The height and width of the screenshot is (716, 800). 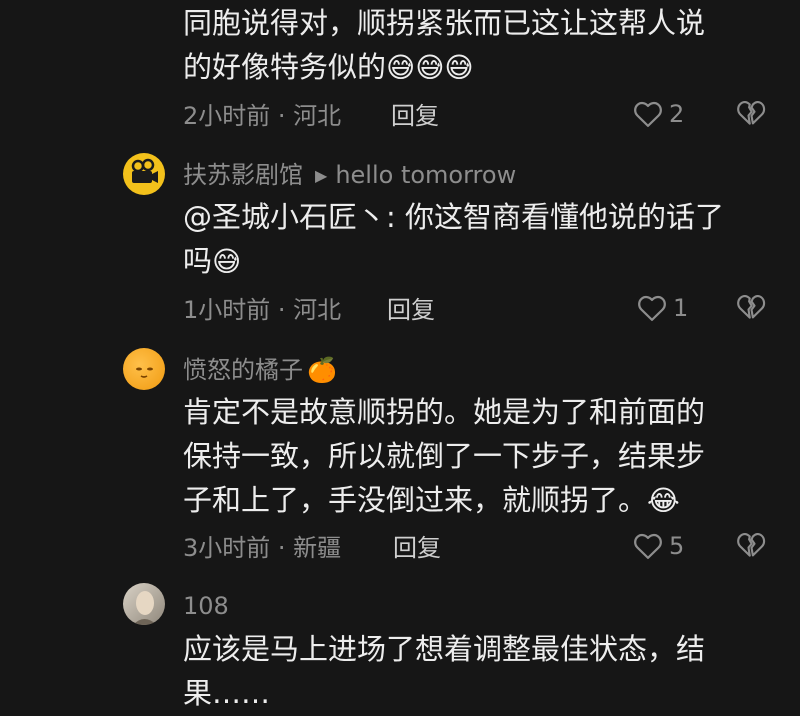 What do you see at coordinates (262, 116) in the screenshot?
I see `comment-meta: 2小时前 · 河北` at bounding box center [262, 116].